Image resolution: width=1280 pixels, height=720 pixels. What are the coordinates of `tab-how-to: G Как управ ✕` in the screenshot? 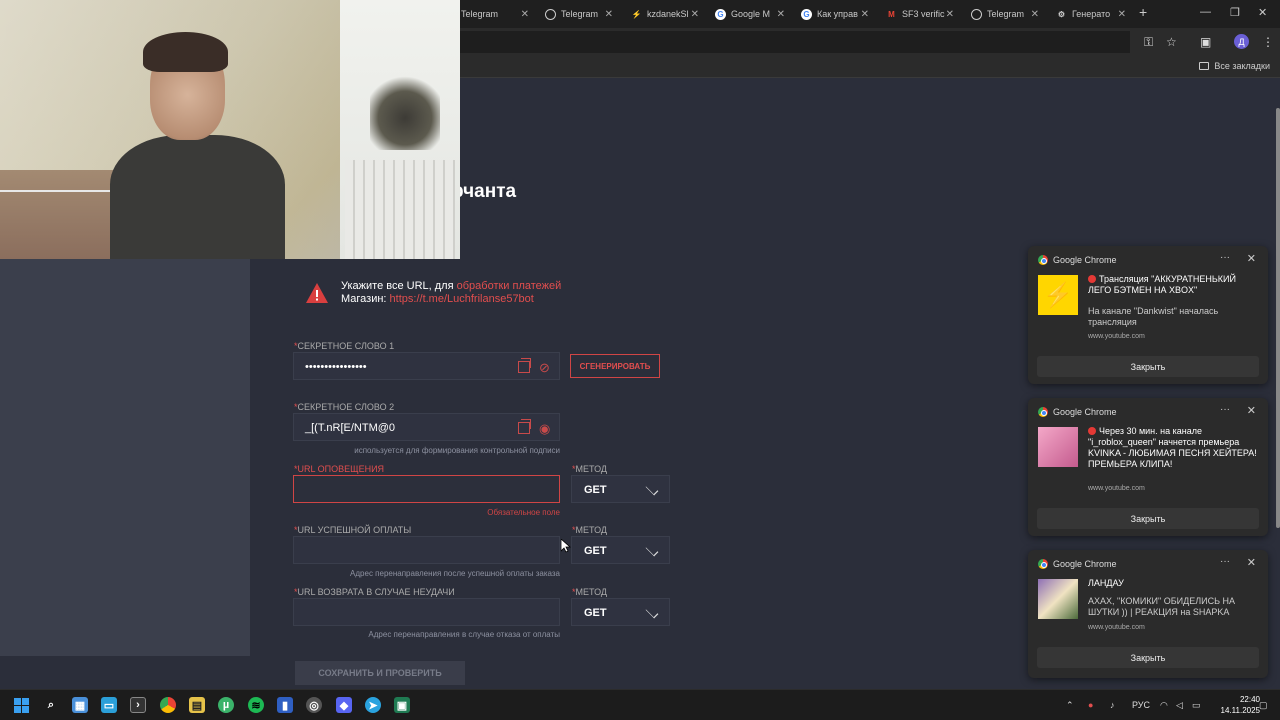 It's located at (835, 14).